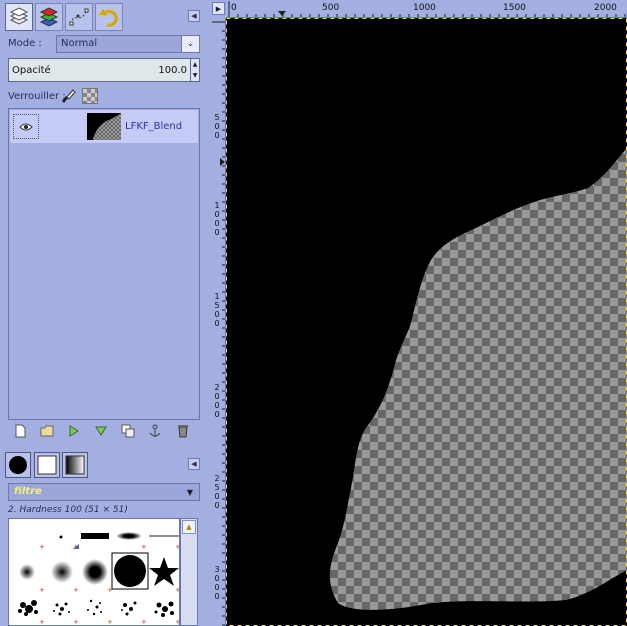 The image size is (627, 626). Describe the element at coordinates (79, 43) in the screenshot. I see `mode-value: Normal` at that location.